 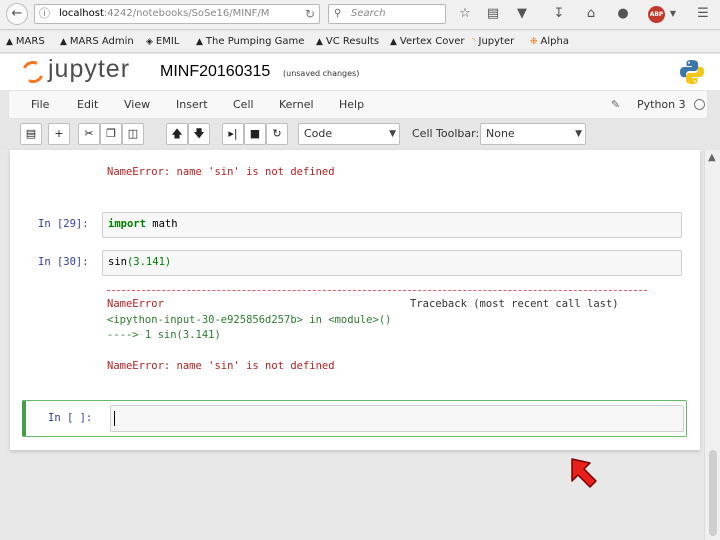 I want to click on download-icon: ↧, so click(x=559, y=14).